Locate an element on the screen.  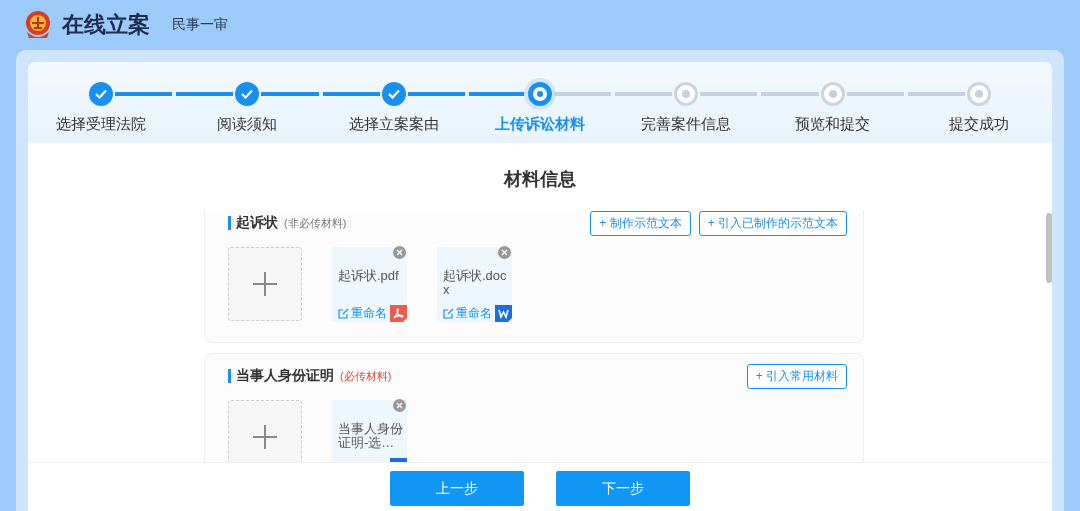
add-template-button: + 引入已制作的示范文本 is located at coordinates (772, 223).